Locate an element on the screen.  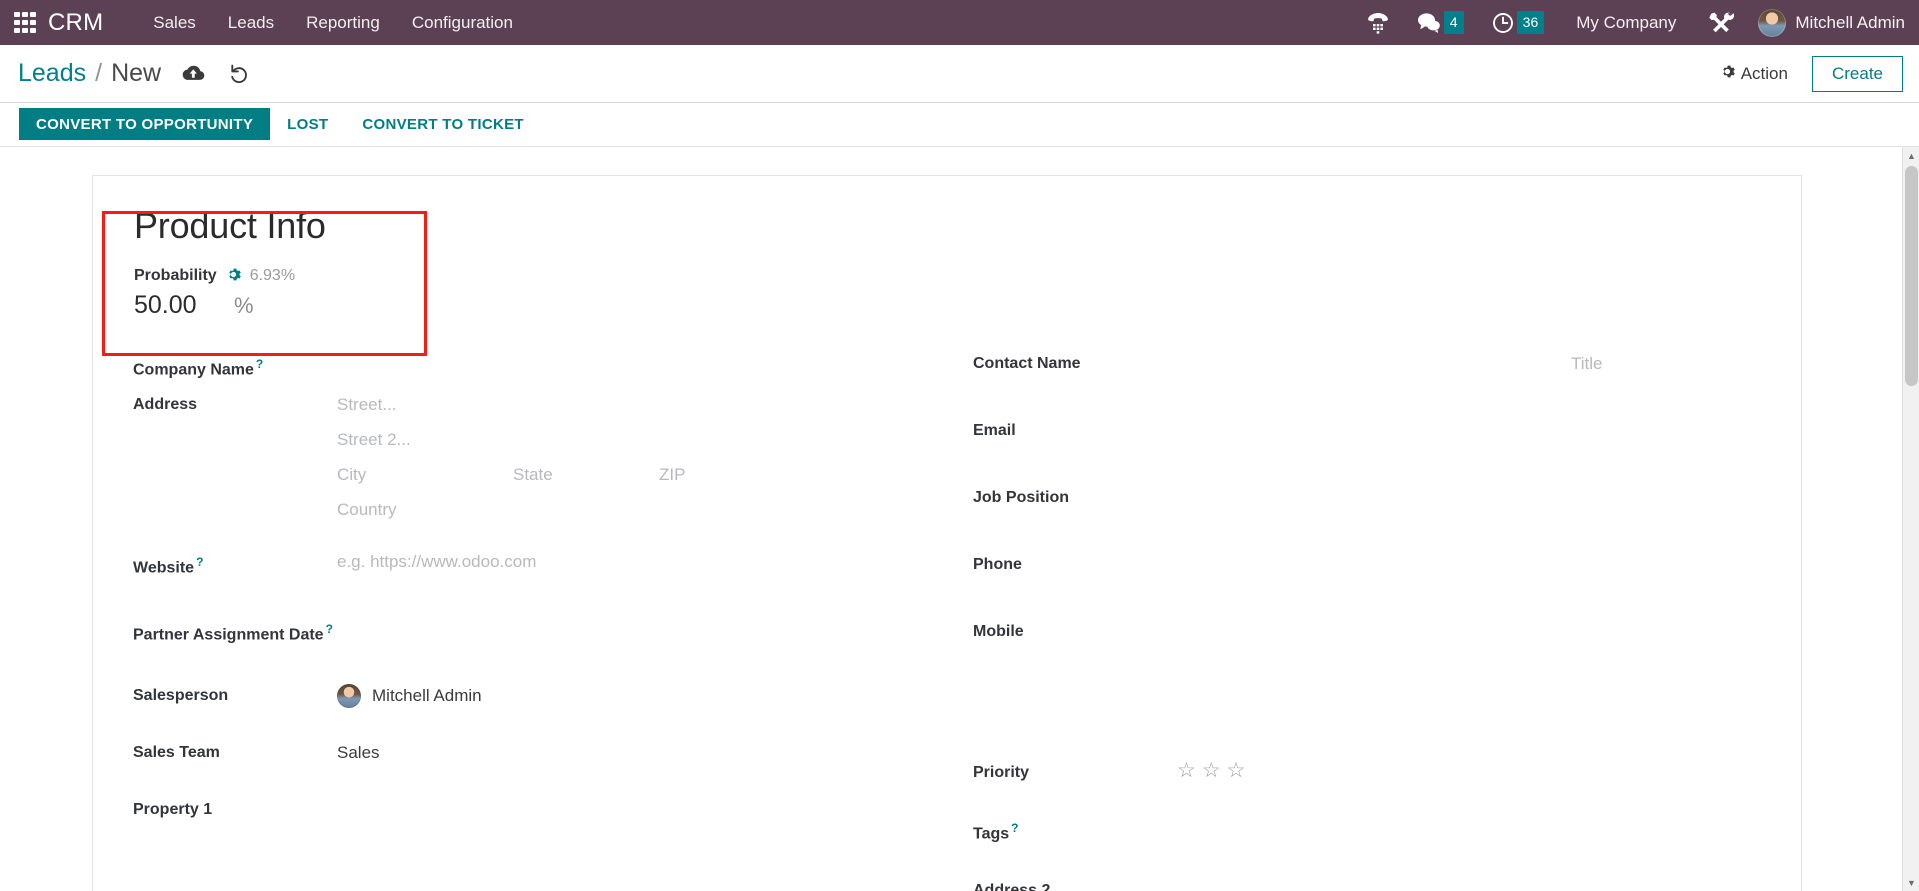
address-label: Address is located at coordinates (165, 404).